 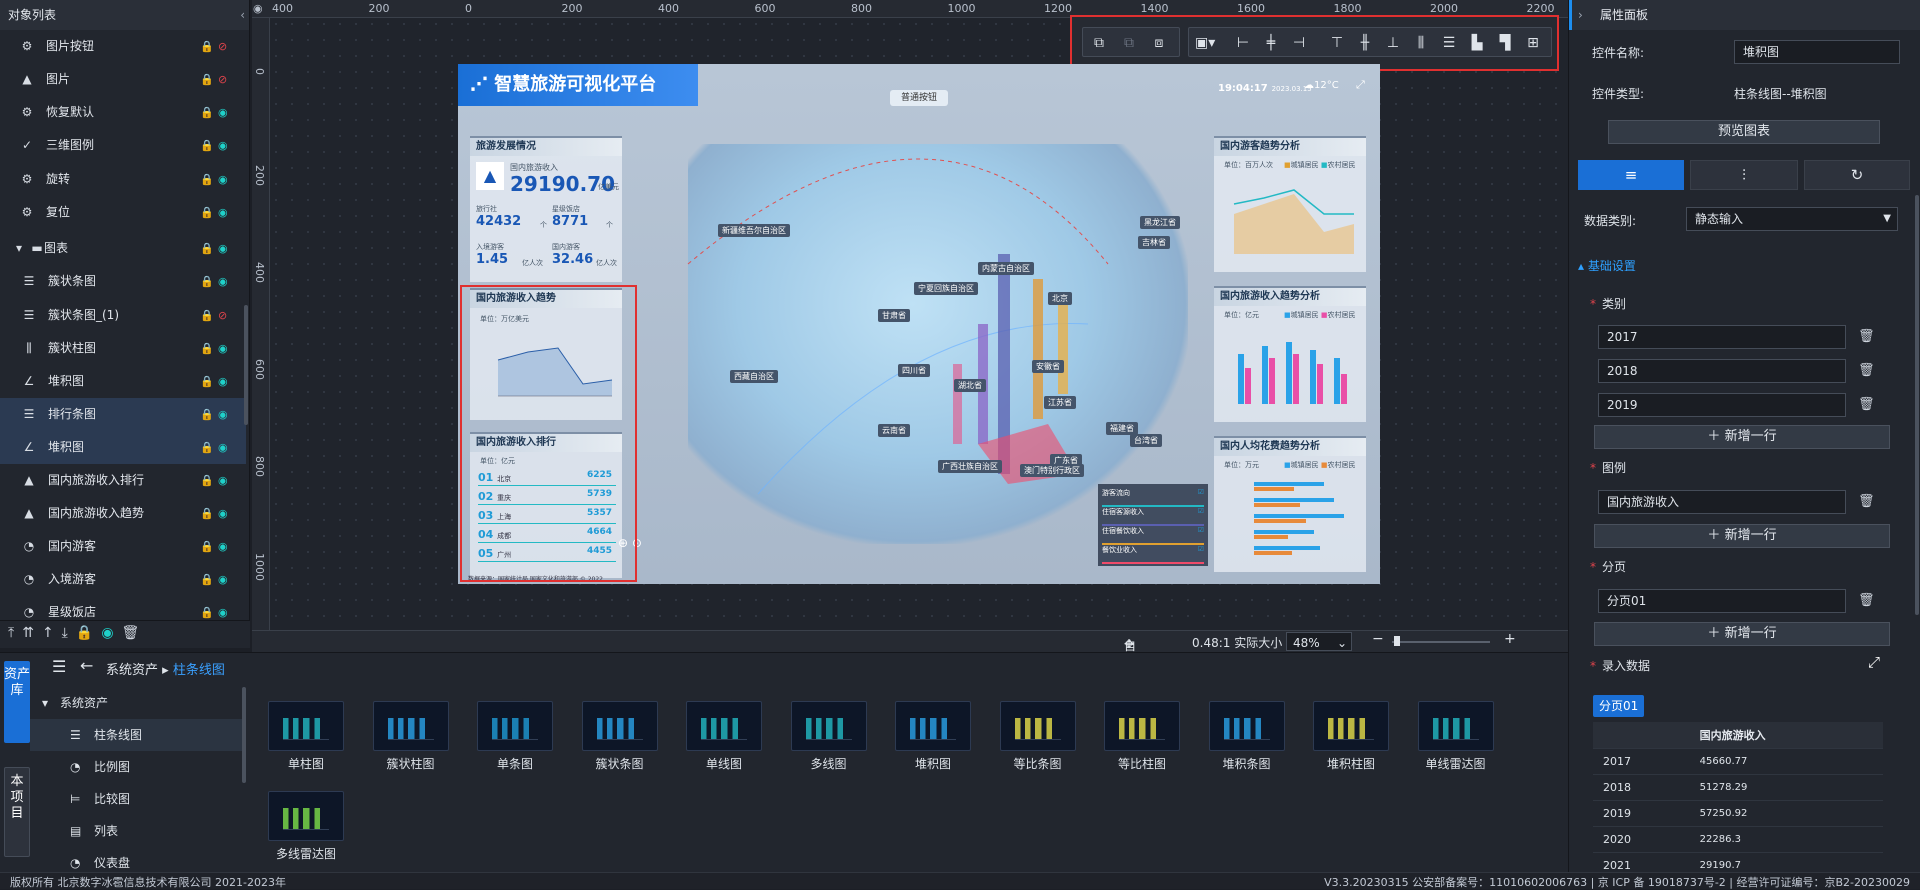 What do you see at coordinates (1299, 43) in the screenshot?
I see `align-right-icon: ⊣` at bounding box center [1299, 43].